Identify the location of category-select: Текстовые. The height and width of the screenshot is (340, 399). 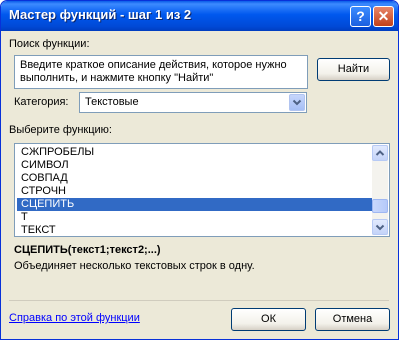
(193, 102).